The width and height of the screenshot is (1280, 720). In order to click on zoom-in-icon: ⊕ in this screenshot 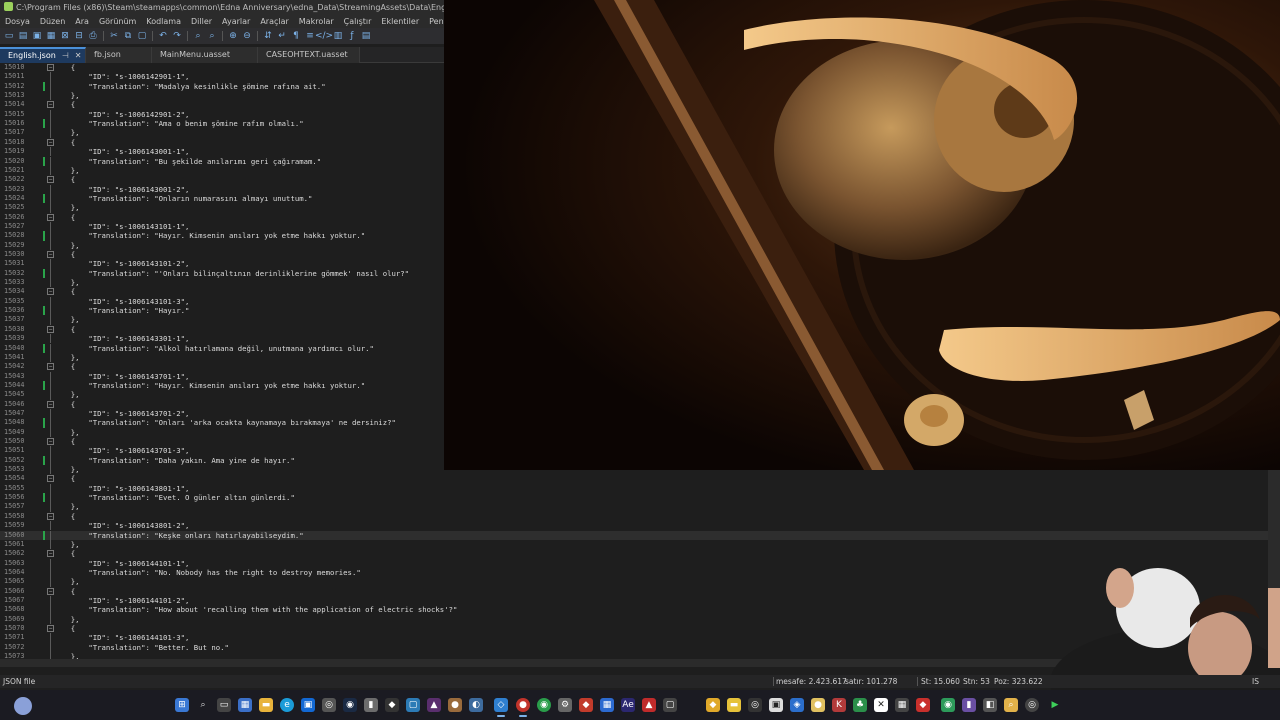, I will do `click(233, 36)`.